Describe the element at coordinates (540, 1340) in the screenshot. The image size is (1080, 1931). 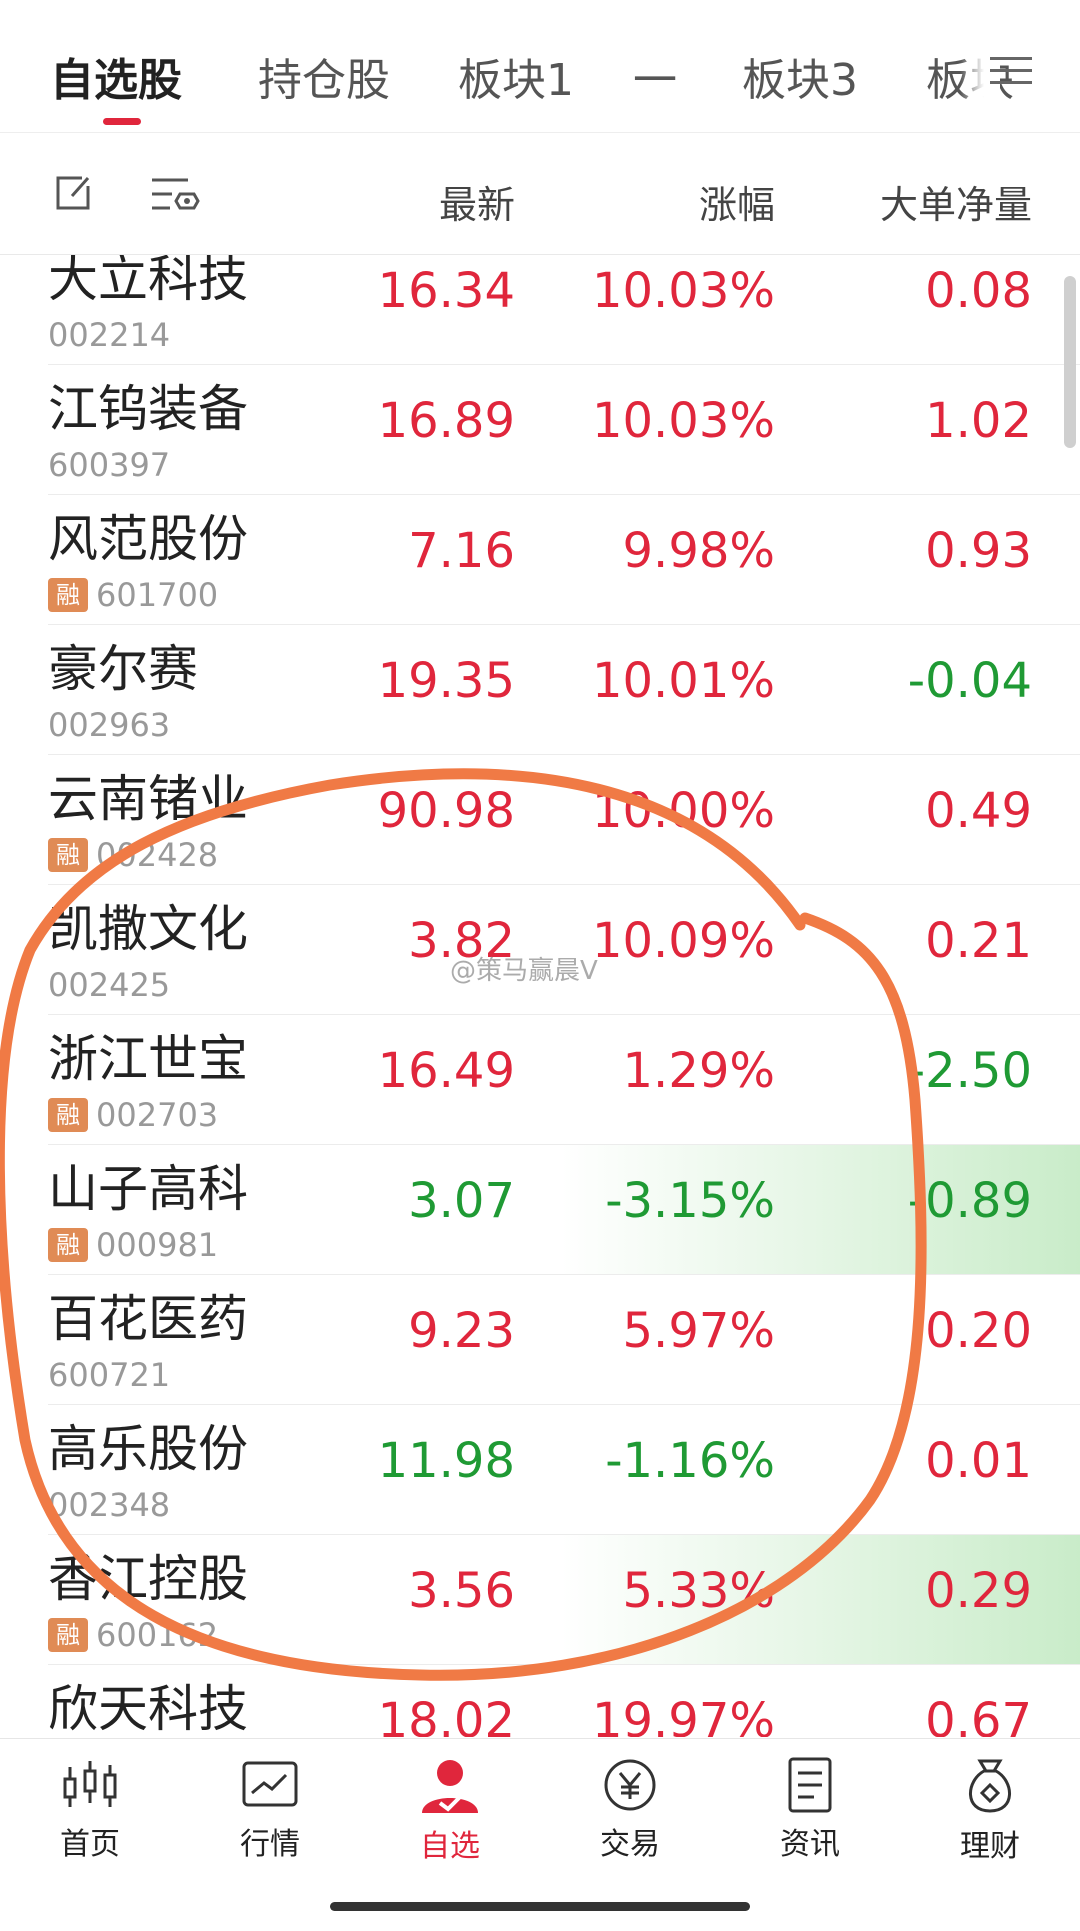
I see `stock-row: 百花医药 600721 9.23 5.97% 0.20` at that location.